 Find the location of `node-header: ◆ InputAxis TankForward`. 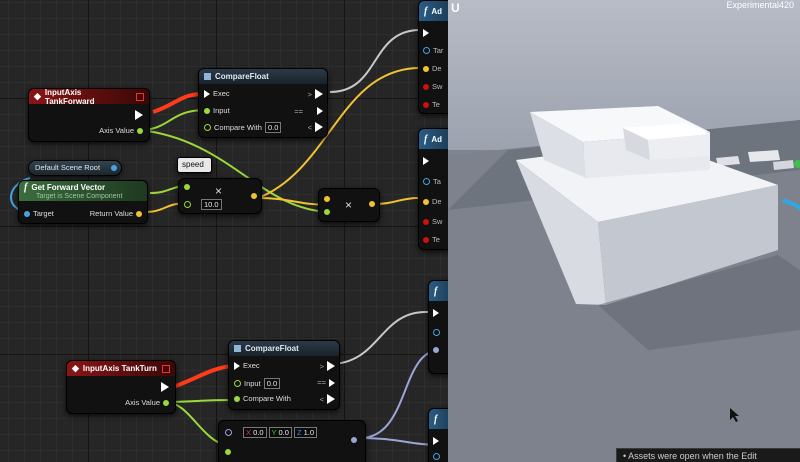

node-header: ◆ InputAxis TankForward is located at coordinates (89, 97).